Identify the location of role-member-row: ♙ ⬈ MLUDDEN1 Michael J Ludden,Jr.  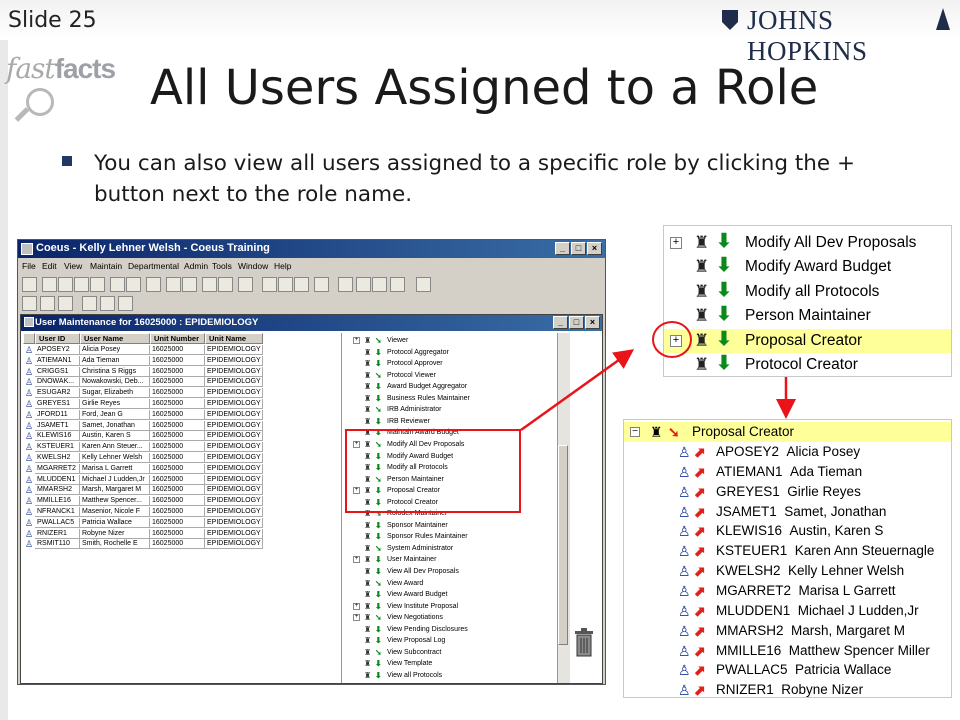
(787, 611).